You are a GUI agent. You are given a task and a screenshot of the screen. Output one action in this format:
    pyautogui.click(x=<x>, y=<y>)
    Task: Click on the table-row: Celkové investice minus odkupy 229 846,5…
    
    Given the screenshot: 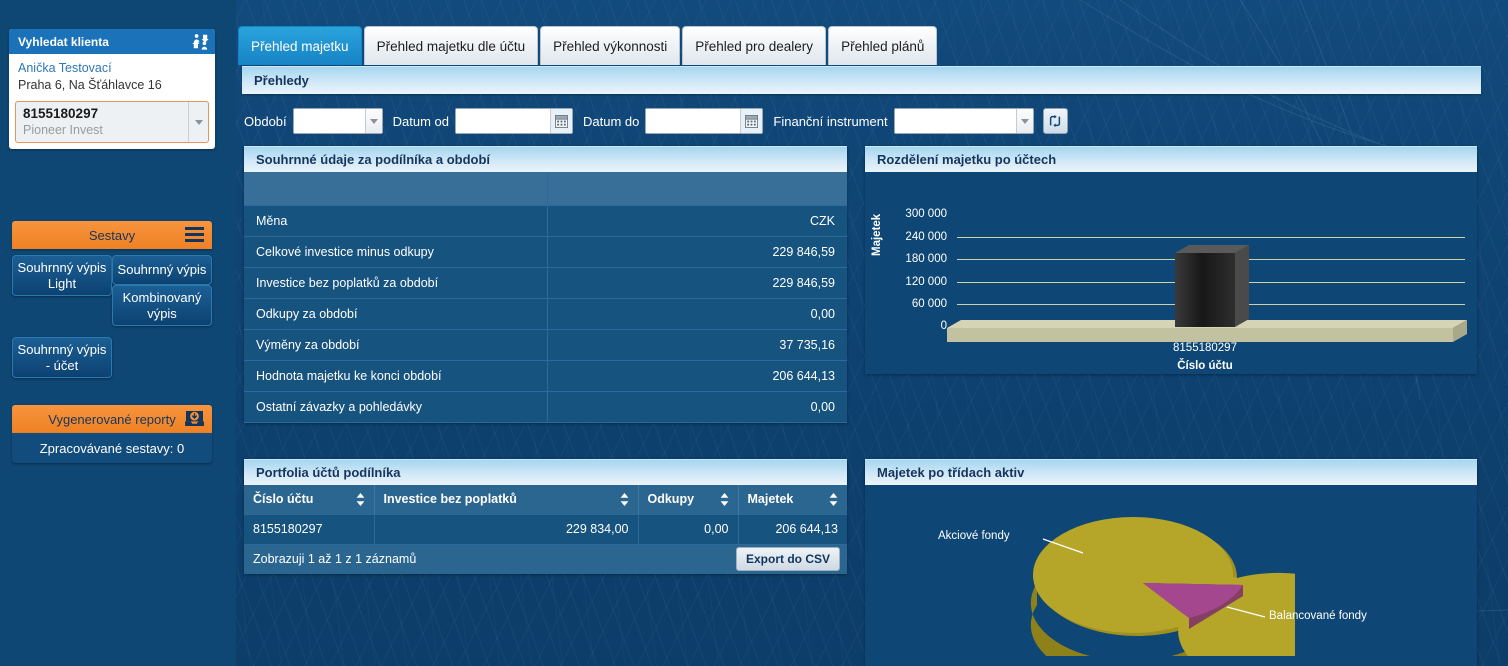 What is the action you would take?
    pyautogui.click(x=545, y=252)
    